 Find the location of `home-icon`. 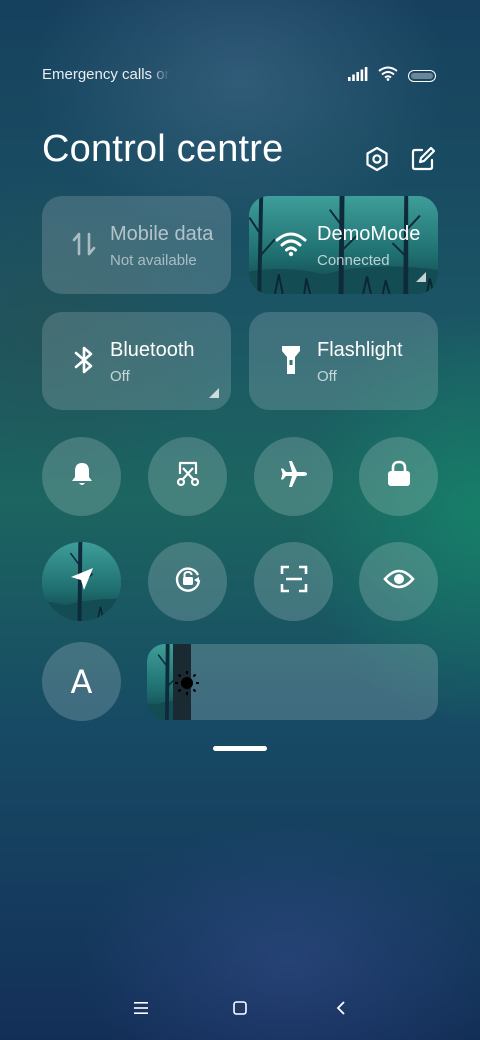

home-icon is located at coordinates (240, 1008).